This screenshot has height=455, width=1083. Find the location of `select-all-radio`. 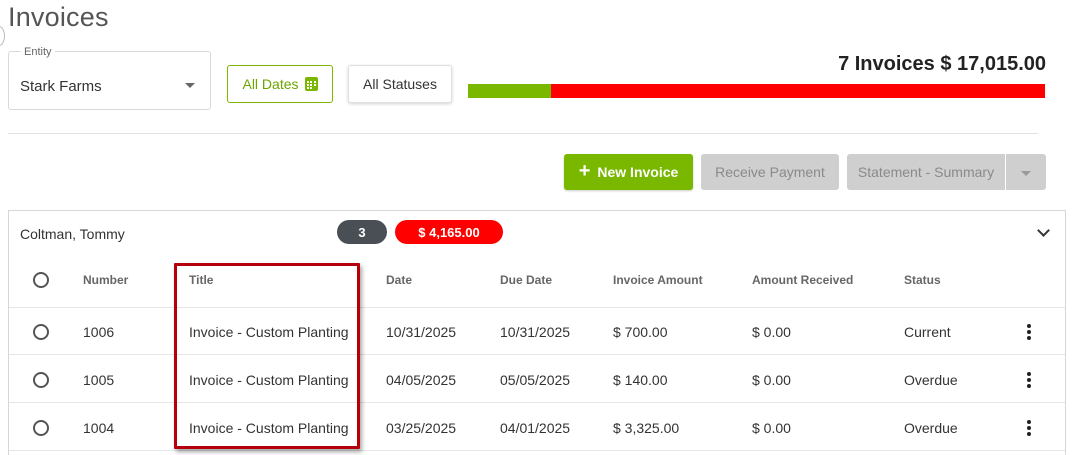

select-all-radio is located at coordinates (41, 280).